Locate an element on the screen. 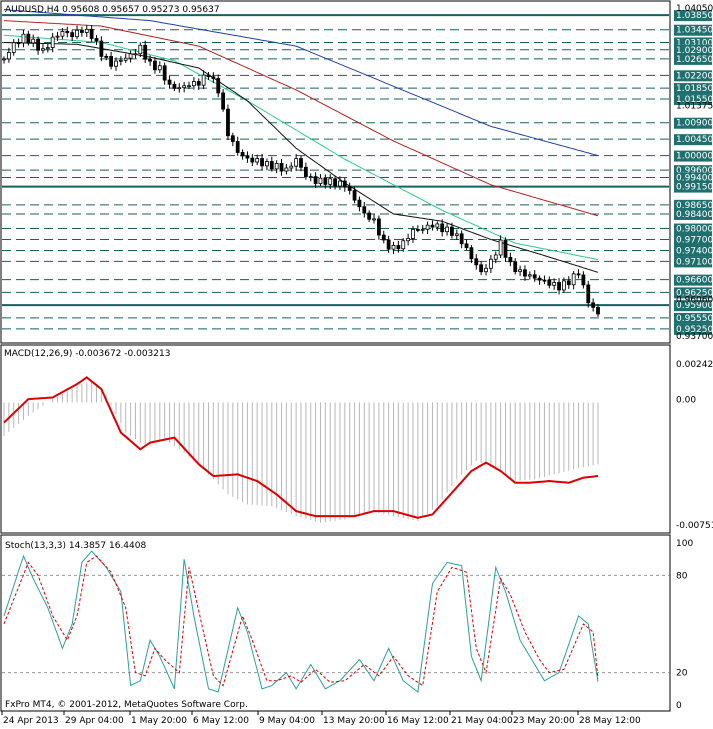 This screenshot has height=729, width=713. level-label: 1.00900 is located at coordinates (694, 124).